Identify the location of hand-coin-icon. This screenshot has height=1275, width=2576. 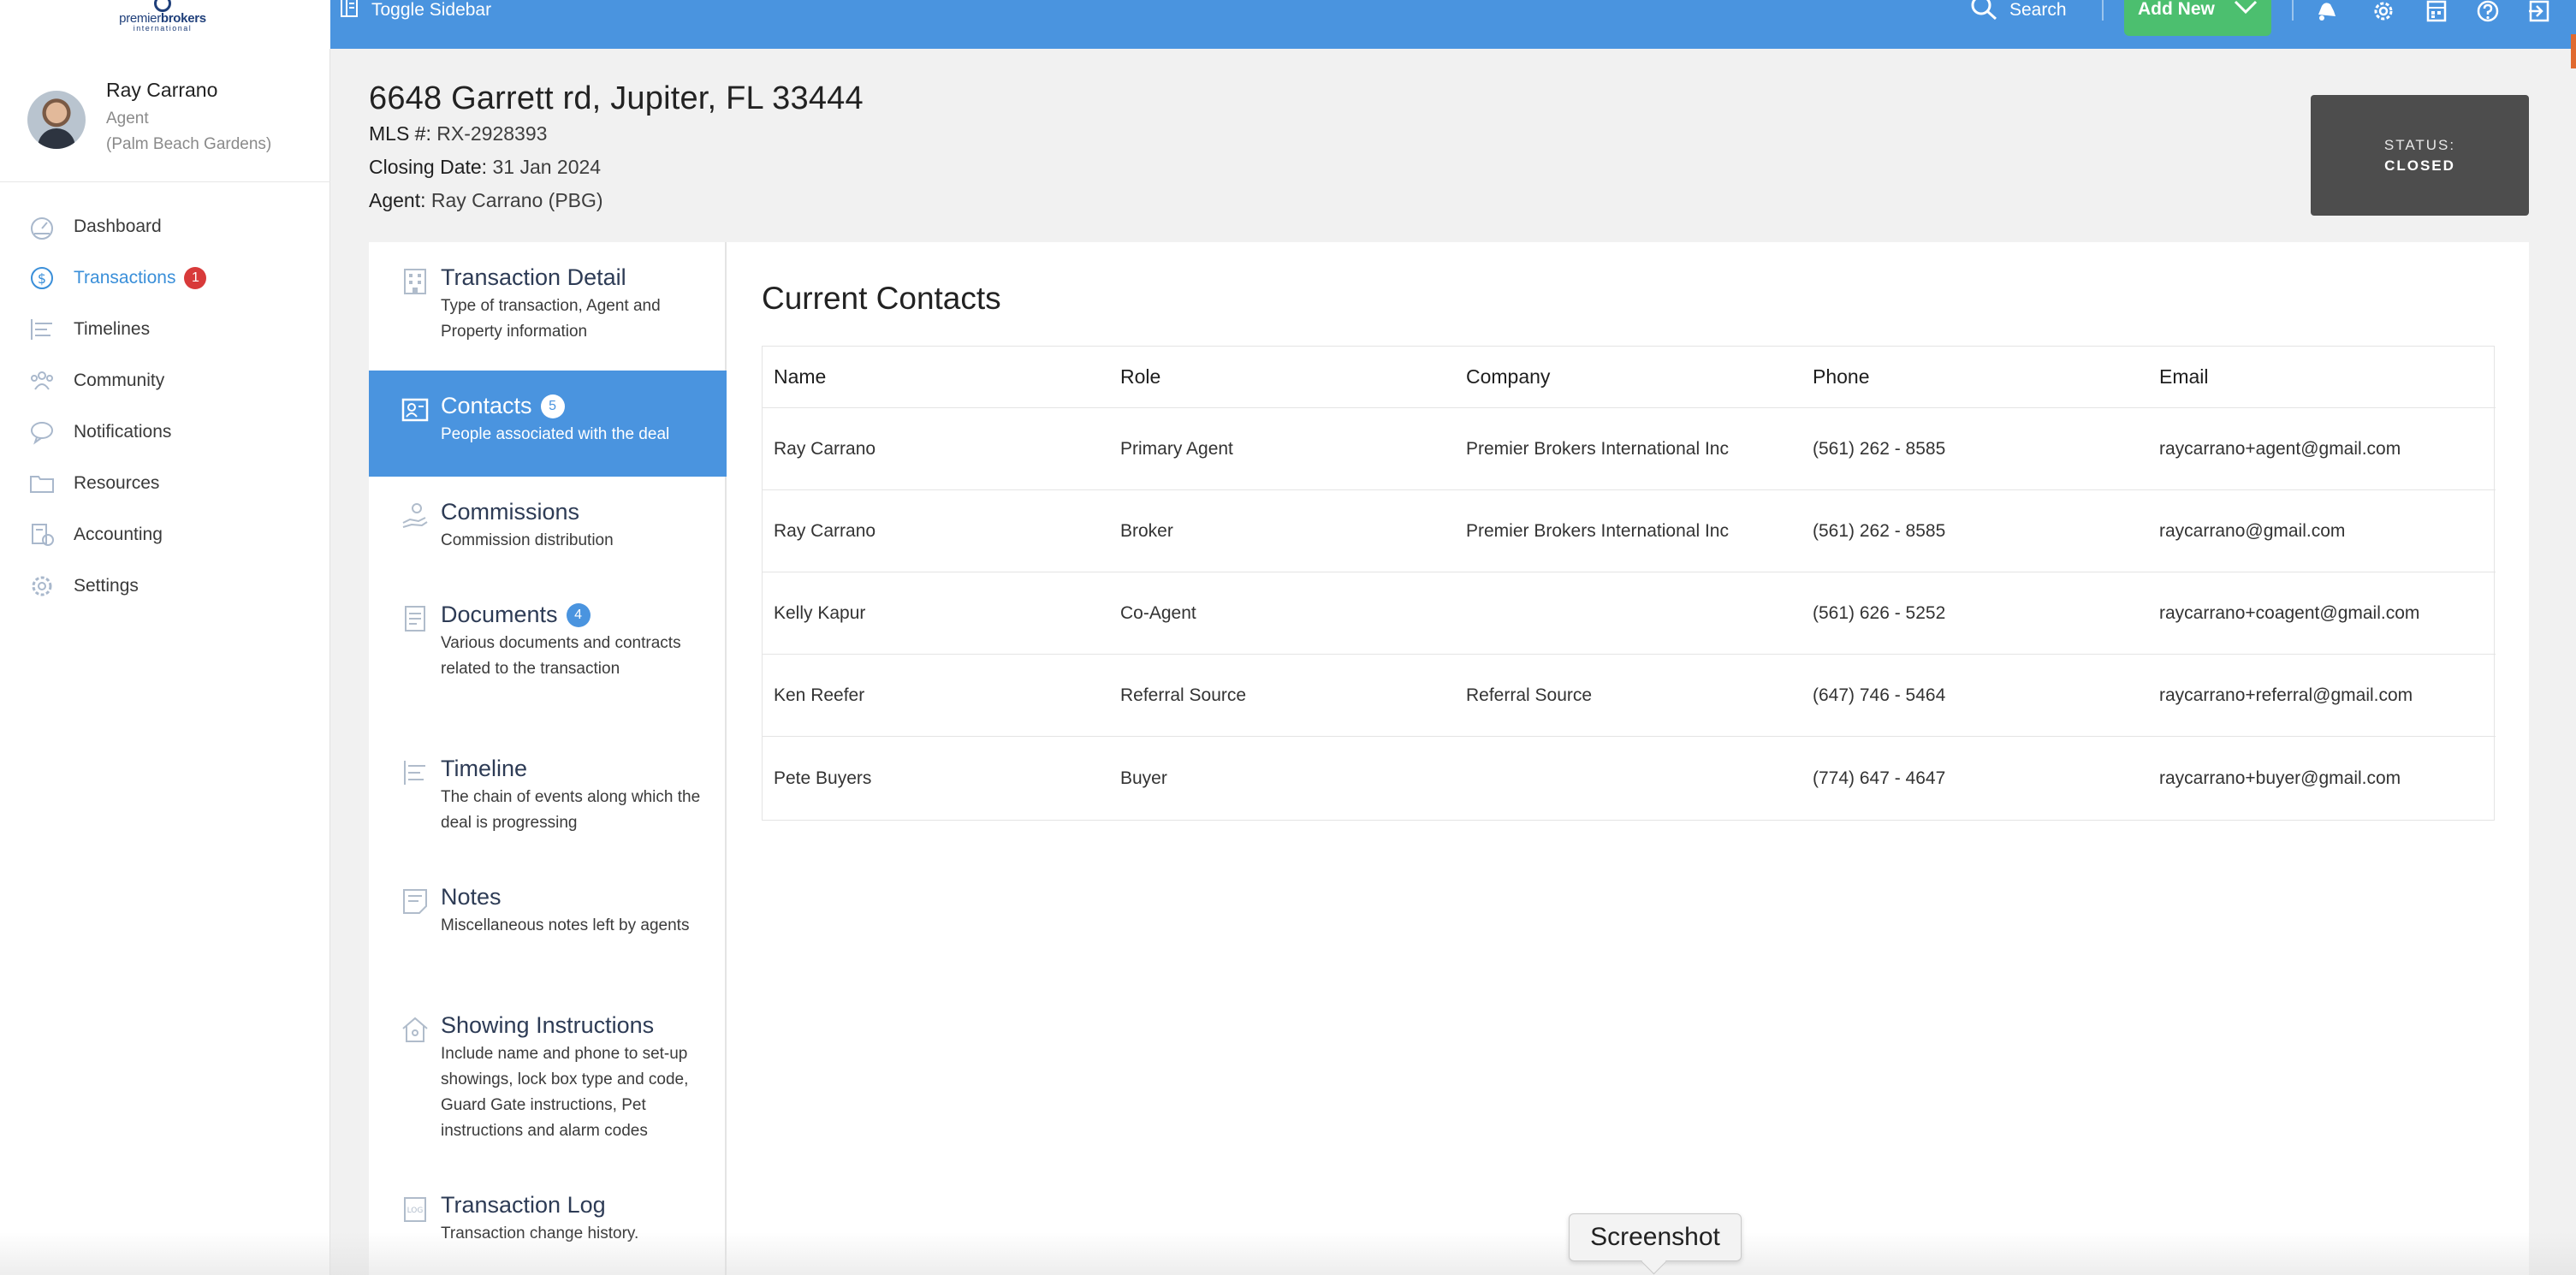
(415, 516).